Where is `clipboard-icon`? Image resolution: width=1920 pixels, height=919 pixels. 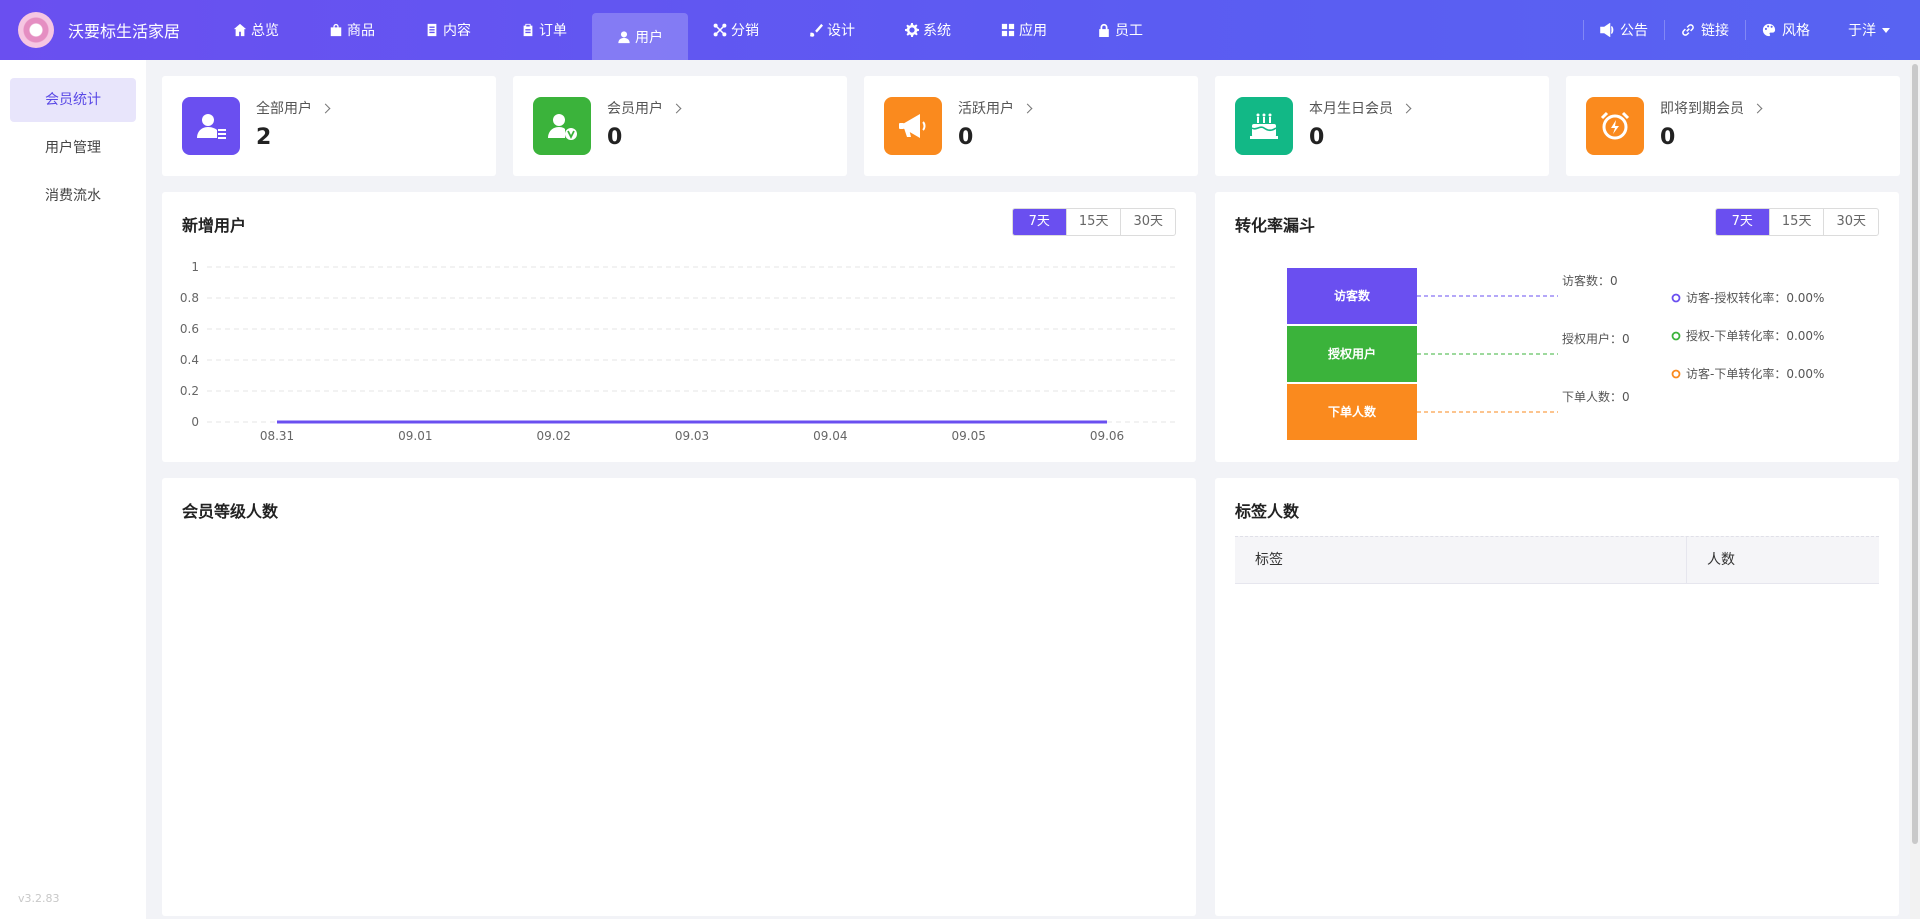
clipboard-icon is located at coordinates (528, 30).